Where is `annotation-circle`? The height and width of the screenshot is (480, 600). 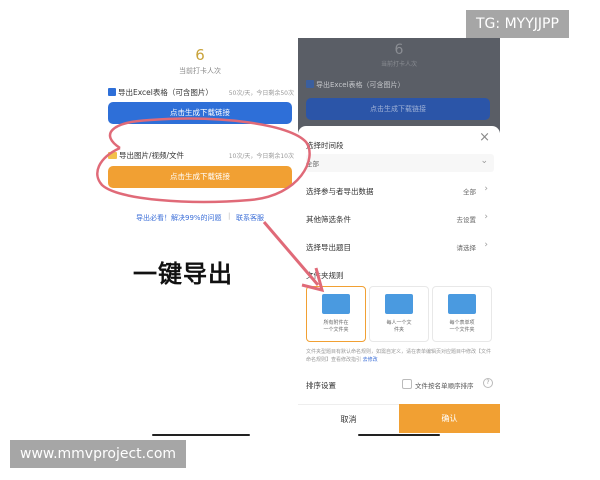 annotation-circle is located at coordinates (203, 160).